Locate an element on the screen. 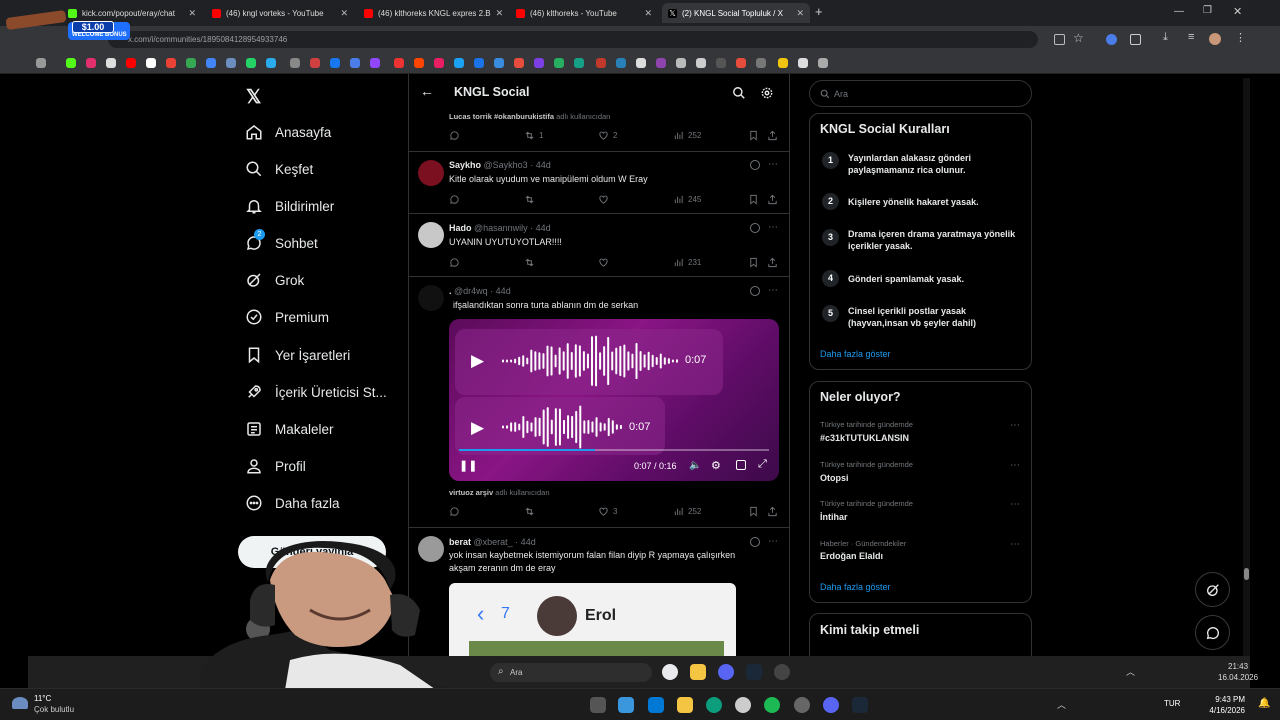  extensions-puzzle-icon is located at coordinates (1135, 39).